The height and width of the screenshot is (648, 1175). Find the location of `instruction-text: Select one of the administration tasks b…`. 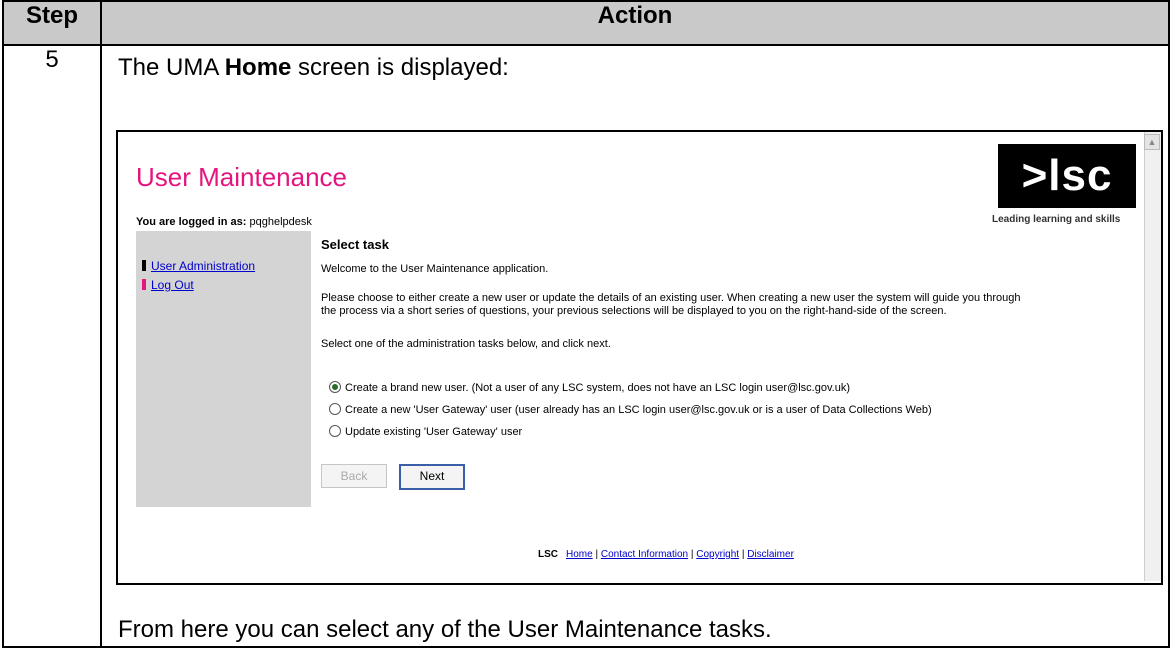

instruction-text: Select one of the administration tasks b… is located at coordinates (466, 344).